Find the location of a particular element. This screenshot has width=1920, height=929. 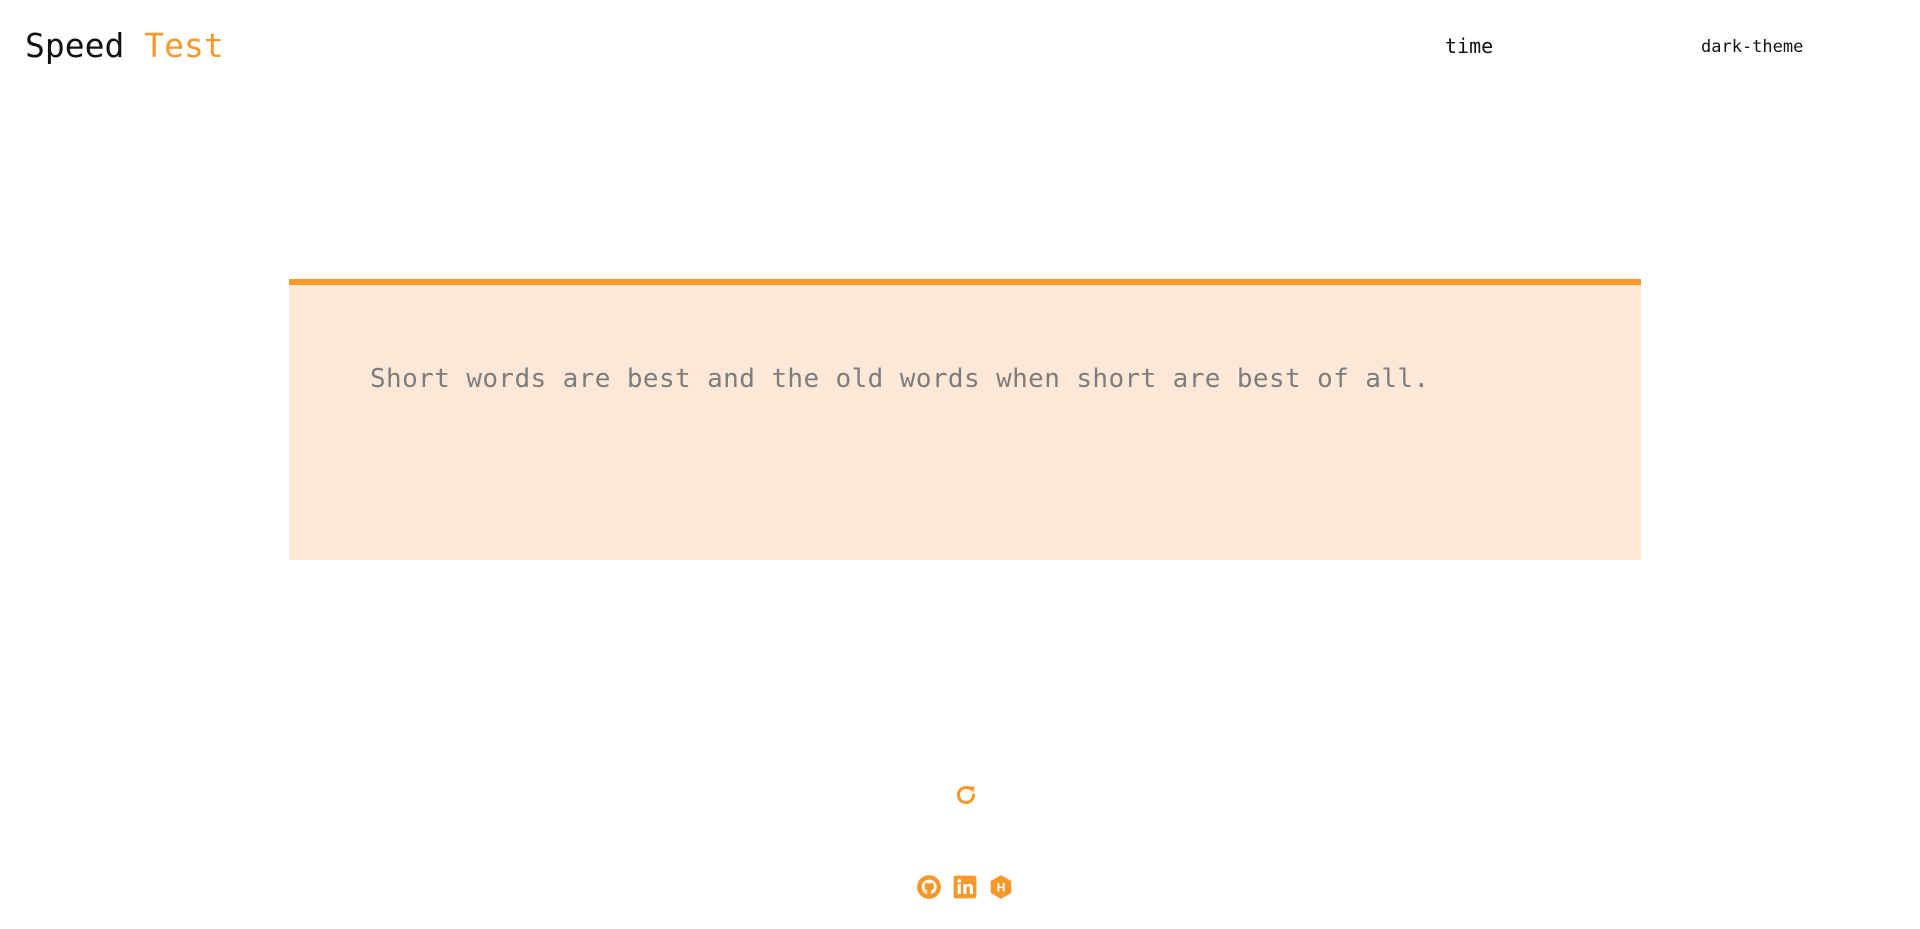

time-nav-link: time is located at coordinates (1469, 46).